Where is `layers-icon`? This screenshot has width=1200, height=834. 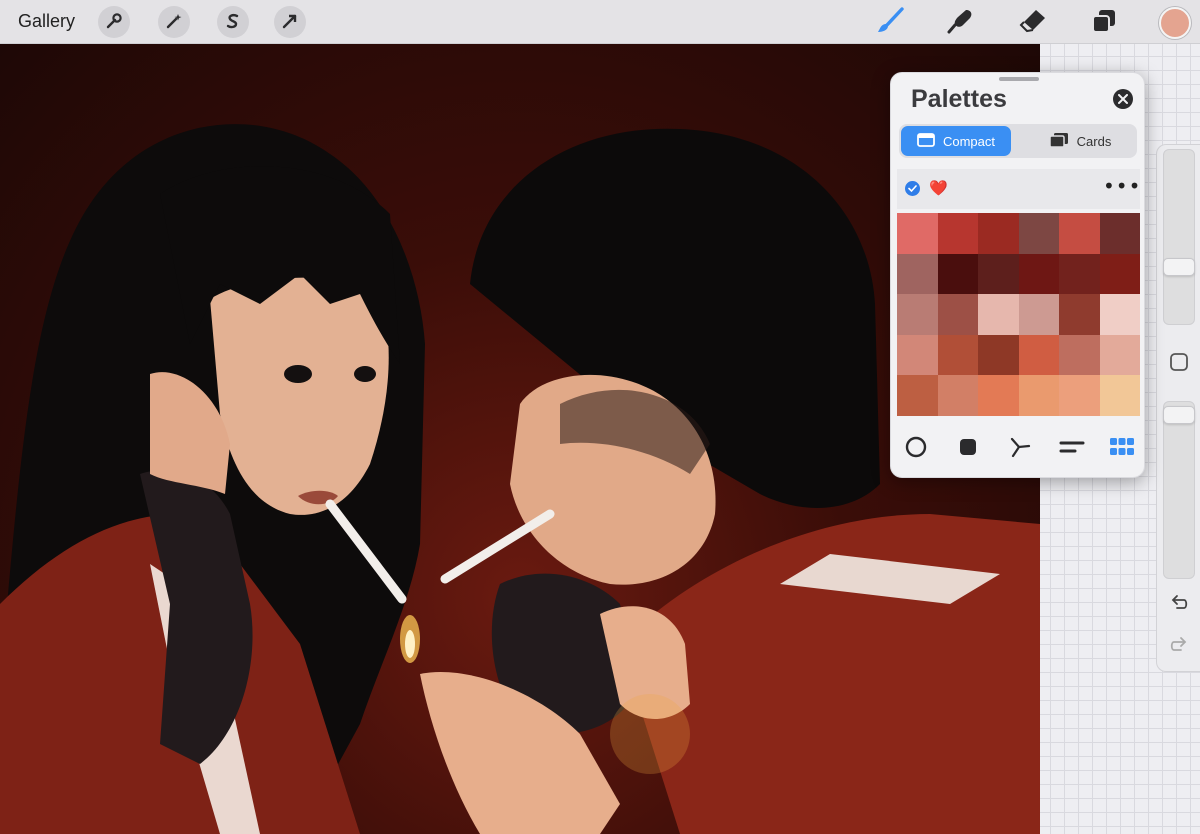 layers-icon is located at coordinates (1104, 22).